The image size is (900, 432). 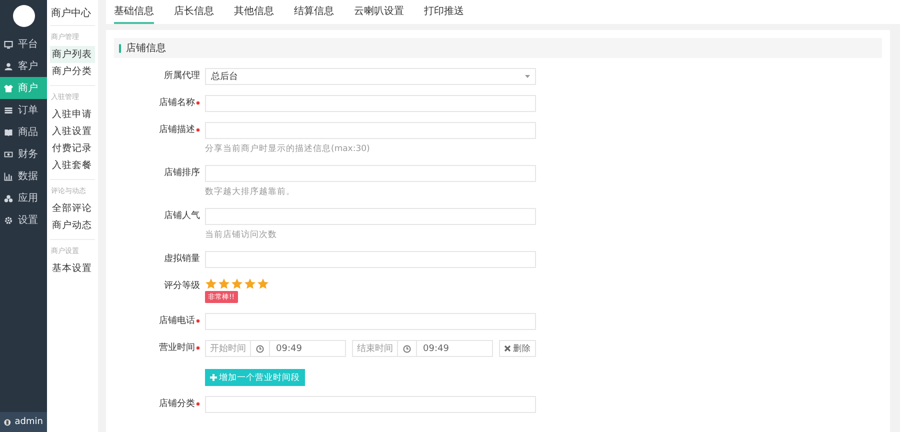 What do you see at coordinates (177, 321) in the screenshot?
I see `field-label: 店铺电话` at bounding box center [177, 321].